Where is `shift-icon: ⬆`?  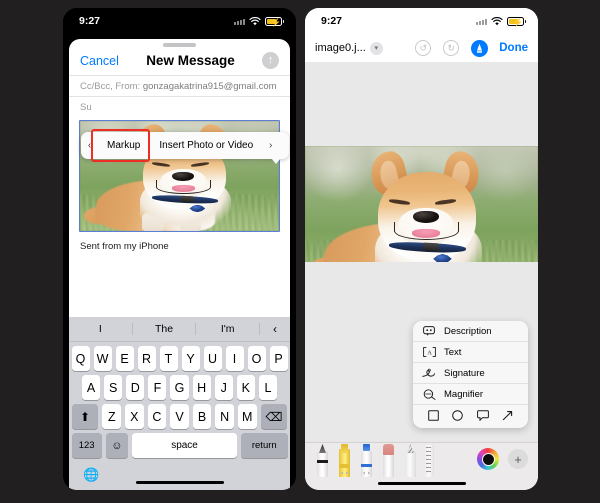
shift-icon: ⬆ is located at coordinates (85, 416).